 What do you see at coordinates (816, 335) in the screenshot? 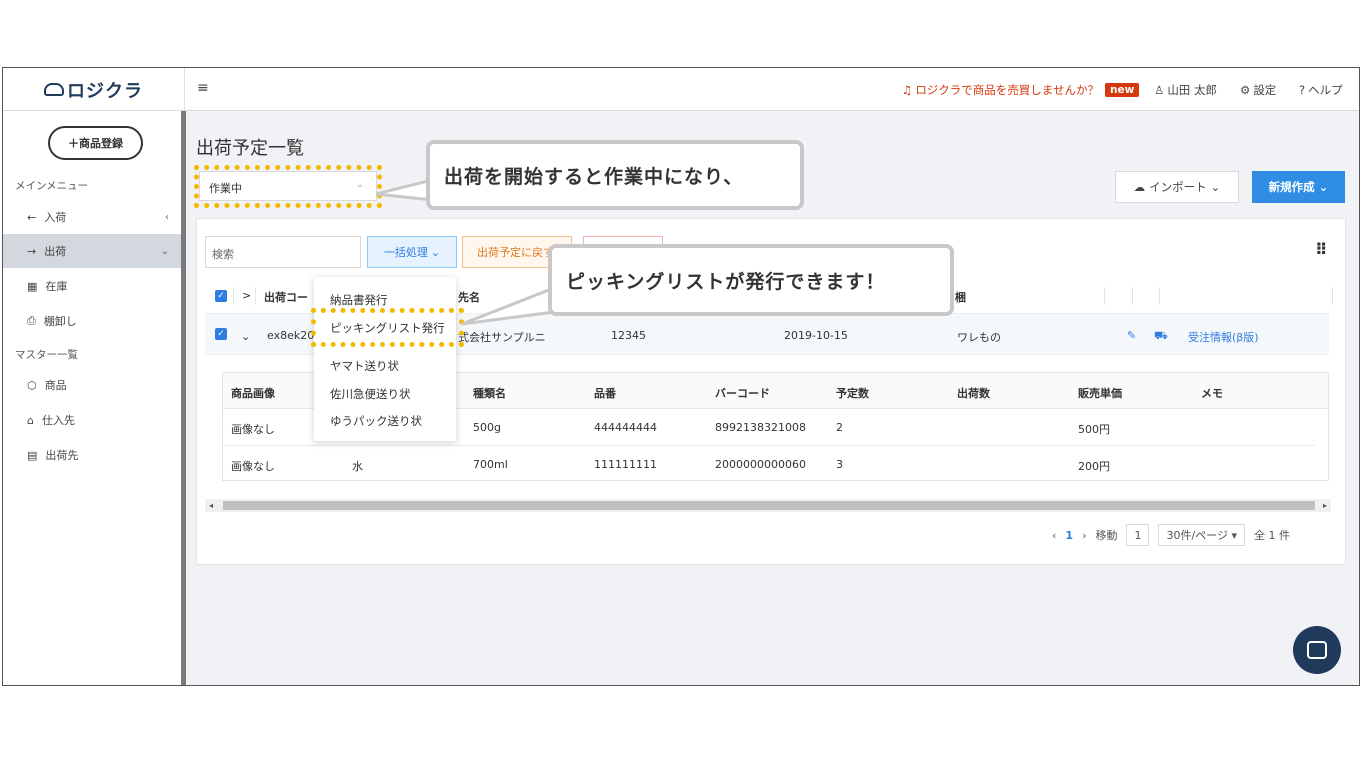
I see `ship-date: 2019-10-15` at bounding box center [816, 335].